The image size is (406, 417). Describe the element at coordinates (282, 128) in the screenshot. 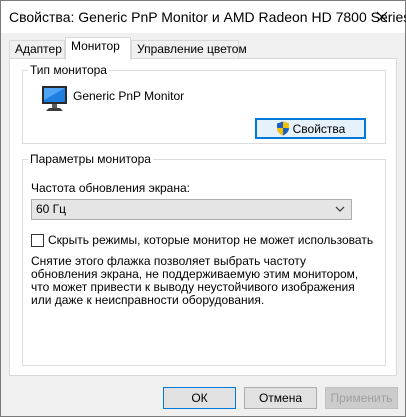

I see `shield-icon` at that location.